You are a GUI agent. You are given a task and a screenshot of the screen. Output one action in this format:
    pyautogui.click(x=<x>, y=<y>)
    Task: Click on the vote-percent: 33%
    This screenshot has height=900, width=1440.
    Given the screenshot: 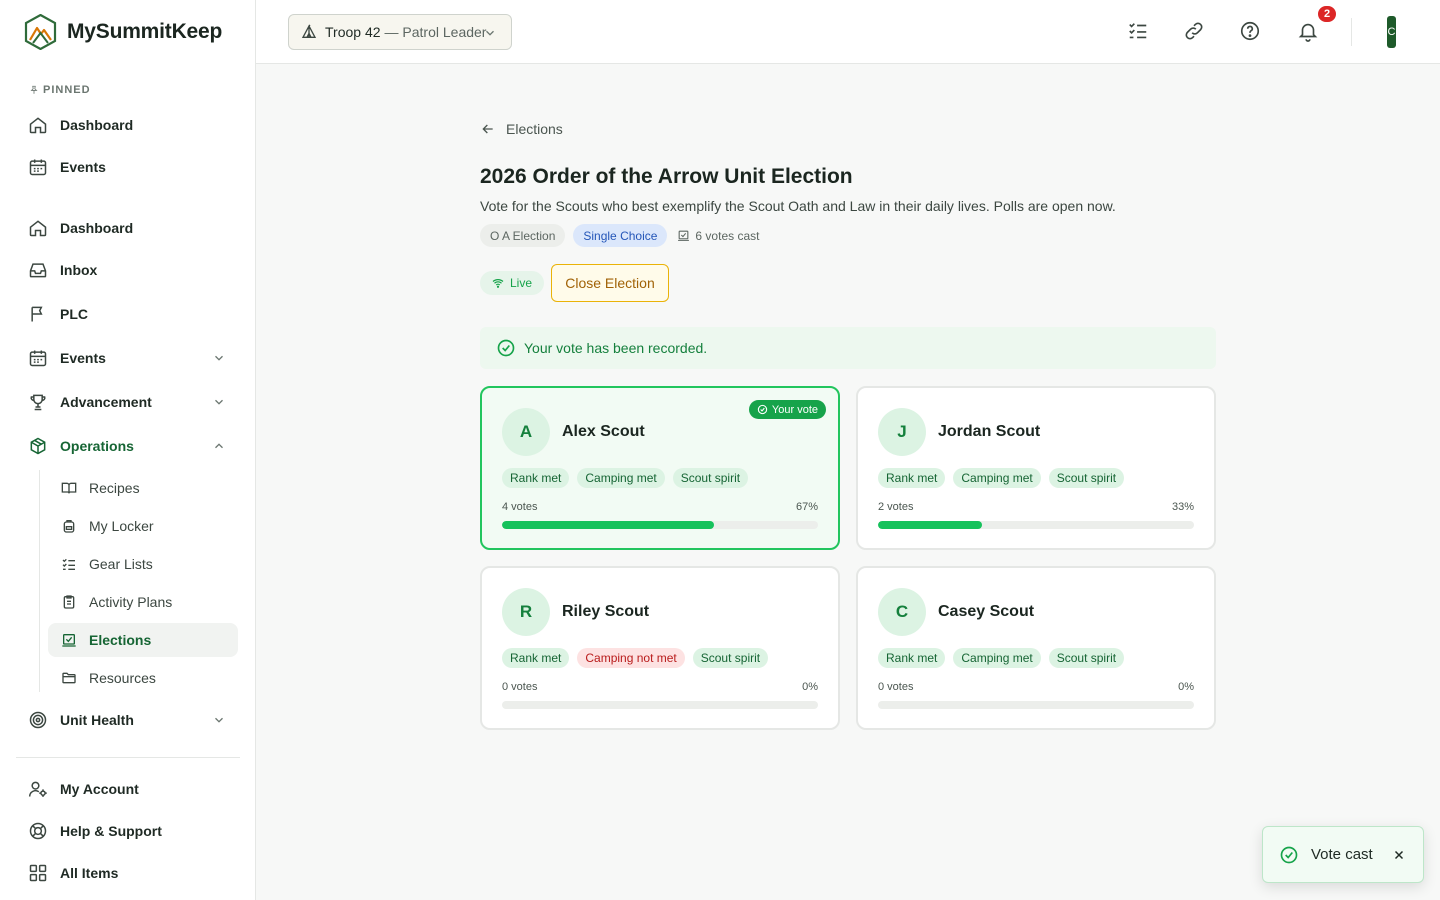 What is the action you would take?
    pyautogui.click(x=1182, y=507)
    